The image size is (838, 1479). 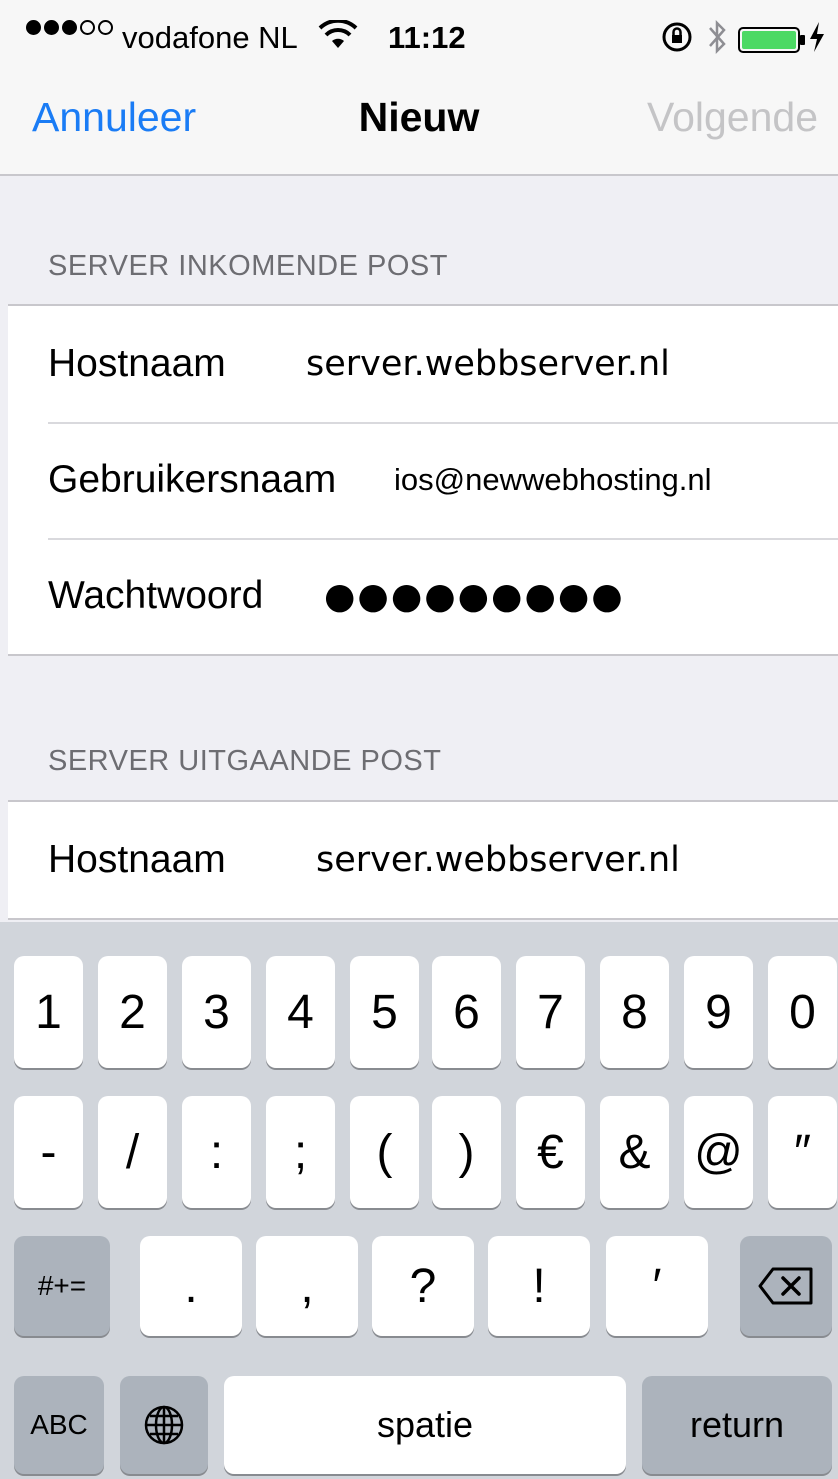 I want to click on key-8: 8, so click(x=634, y=1012).